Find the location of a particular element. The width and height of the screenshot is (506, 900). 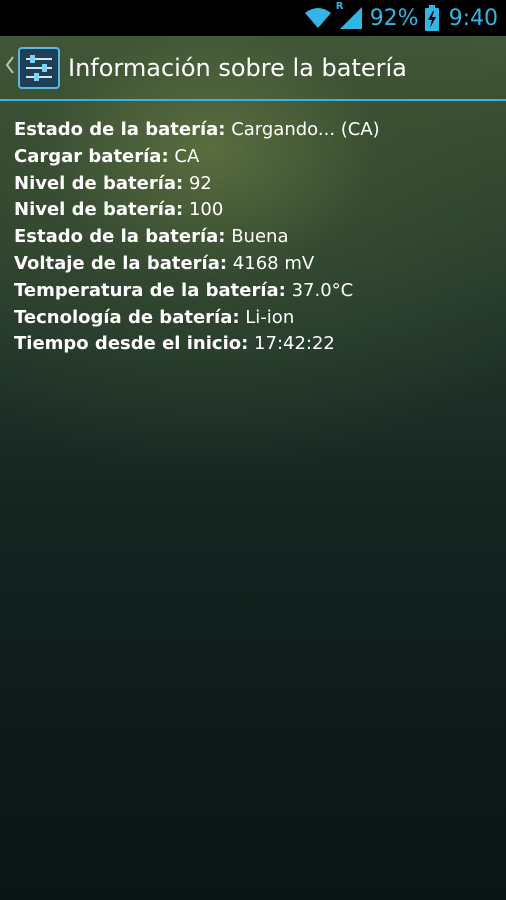

battery-charging-icon is located at coordinates (431, 18).